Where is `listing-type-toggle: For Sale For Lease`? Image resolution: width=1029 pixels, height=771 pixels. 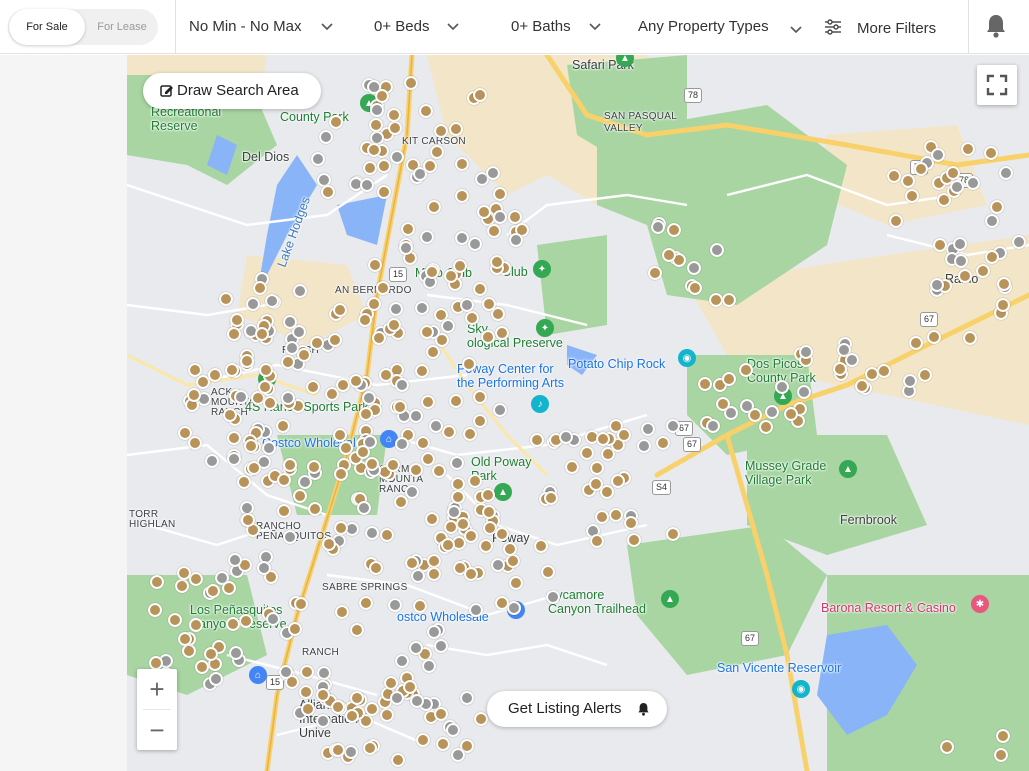 listing-type-toggle: For Sale For Lease is located at coordinates (83, 27).